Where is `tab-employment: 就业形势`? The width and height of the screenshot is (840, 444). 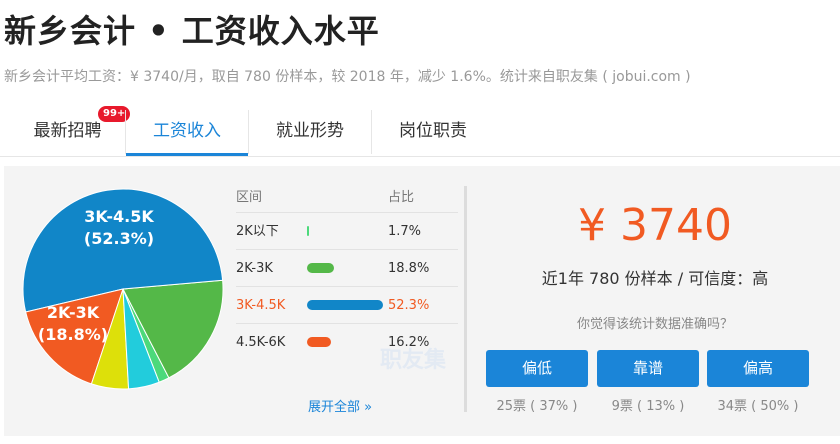 tab-employment: 就业形势 is located at coordinates (310, 131).